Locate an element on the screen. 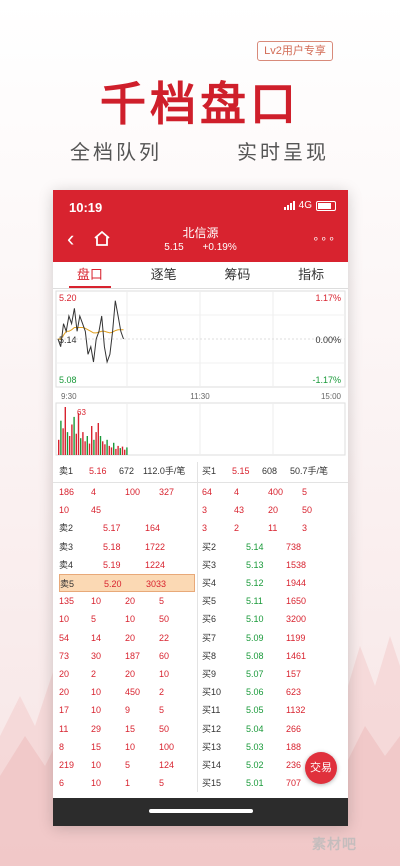 Image resolution: width=400 pixels, height=866 pixels. queue-cell: 9 is located at coordinates (128, 710).